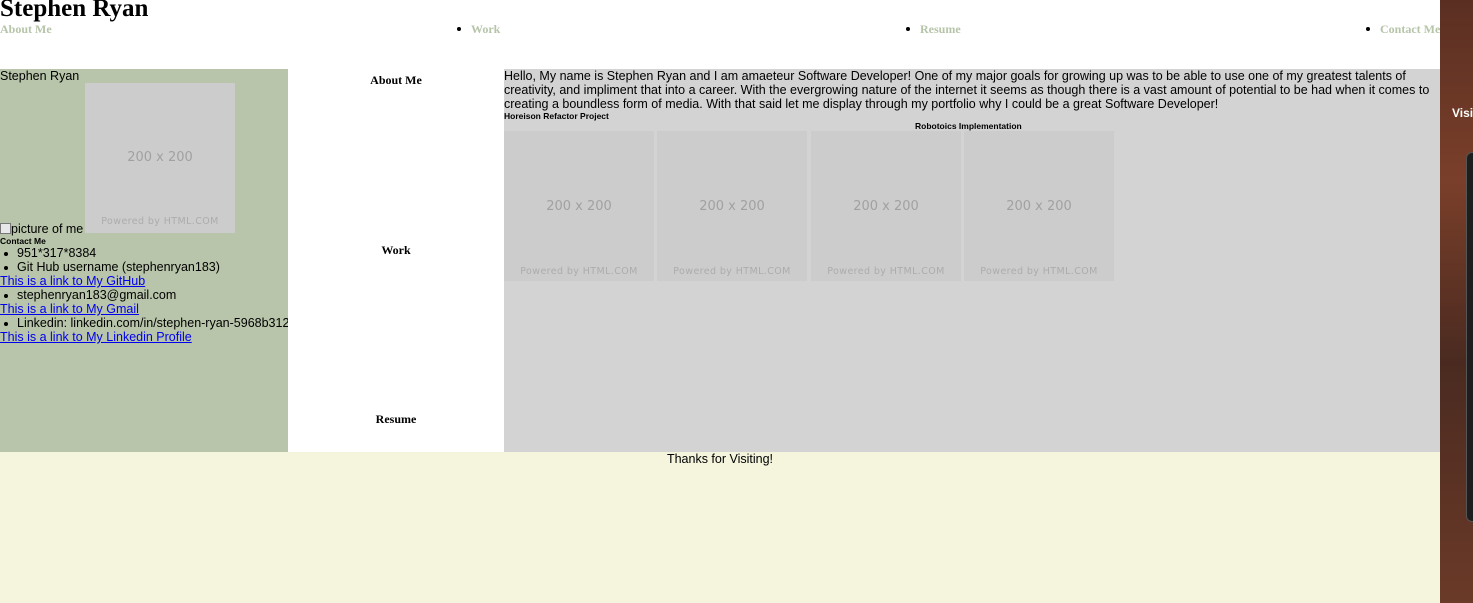 The width and height of the screenshot is (1473, 603). I want to click on contact-email: stephenryan183@gmail.com, so click(97, 295).